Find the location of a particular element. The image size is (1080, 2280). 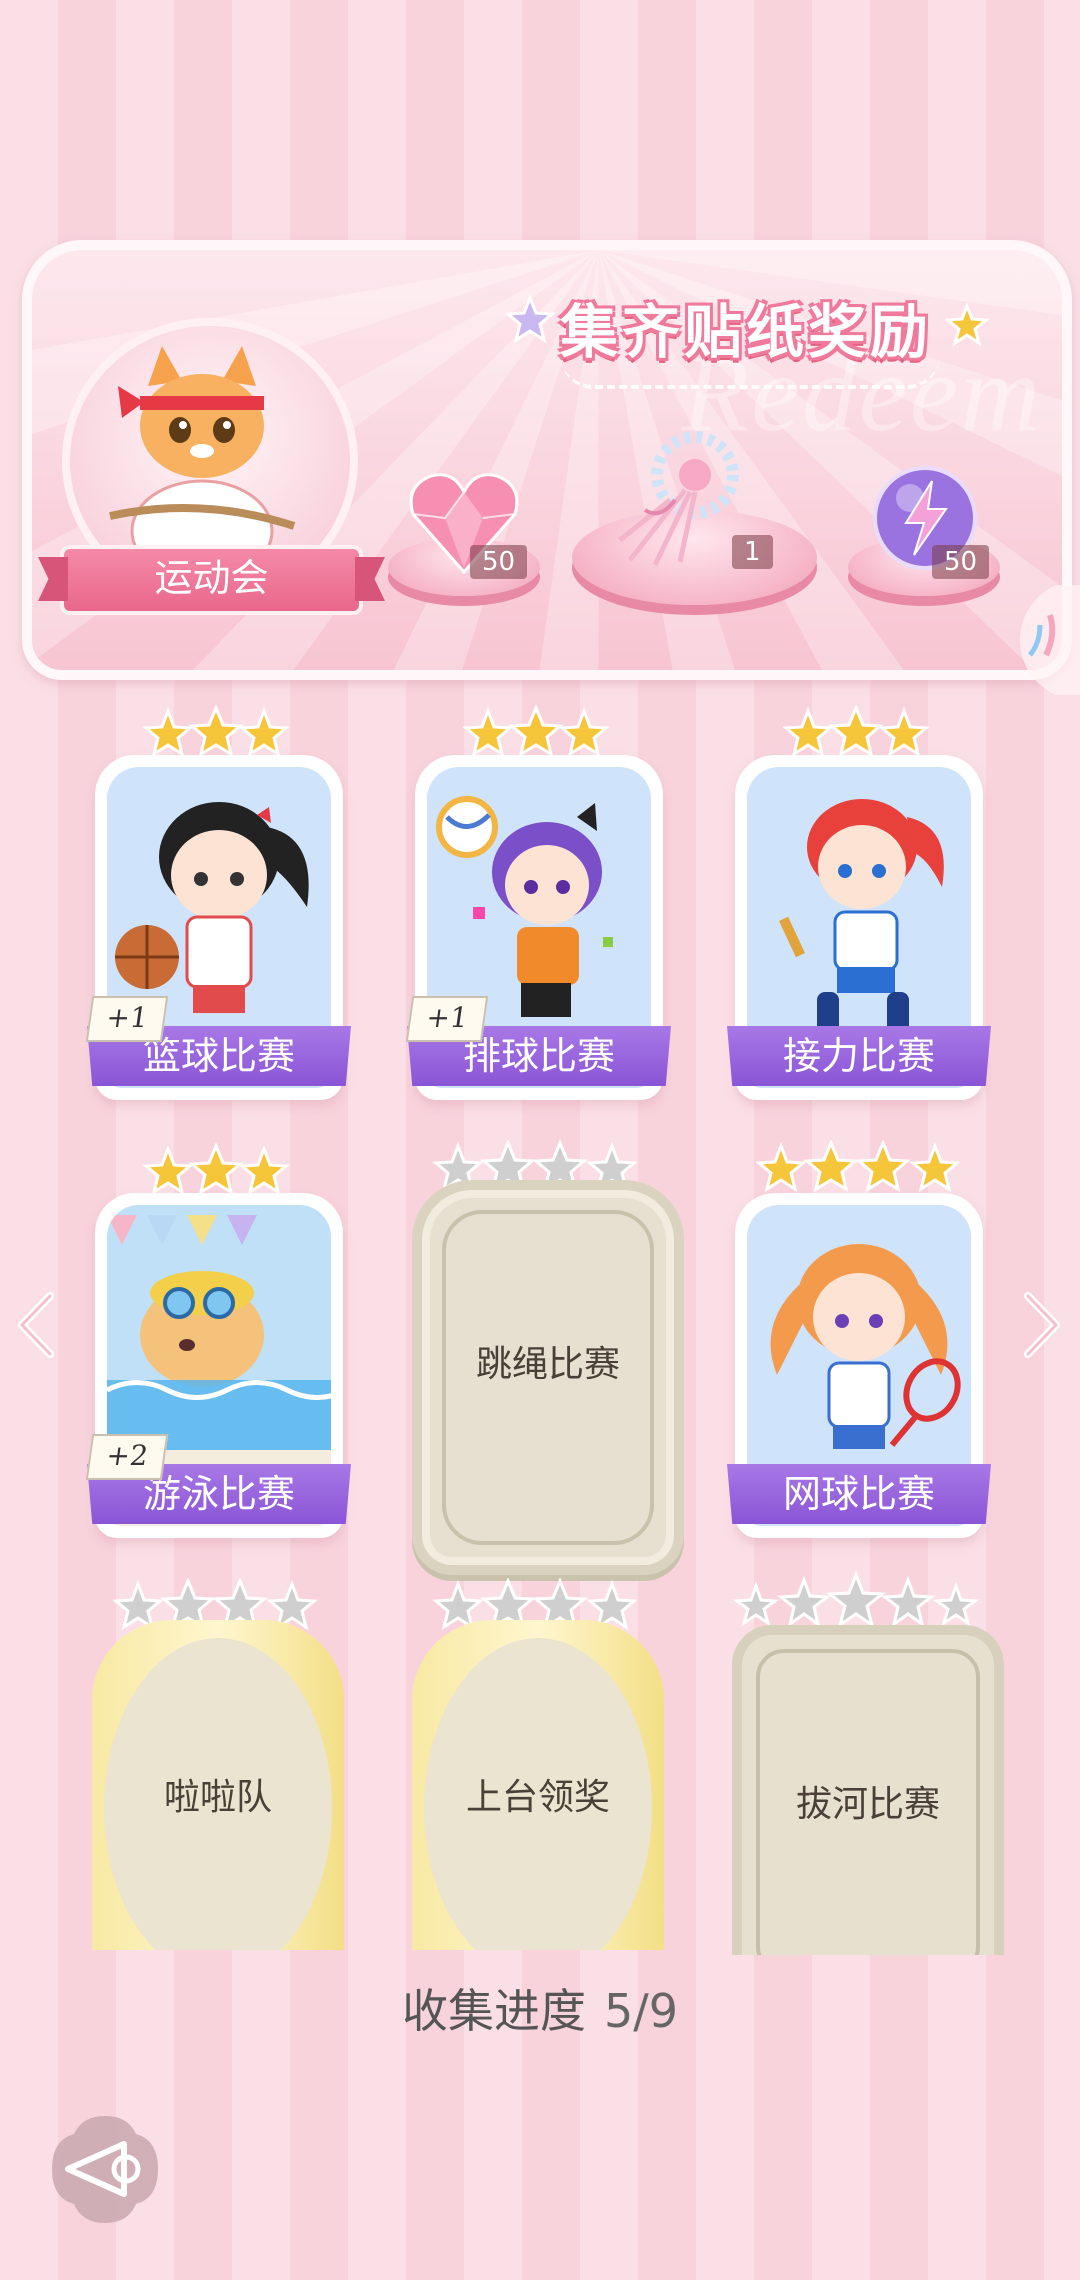

sticker-label: 跳绳比赛 is located at coordinates (547, 1364).